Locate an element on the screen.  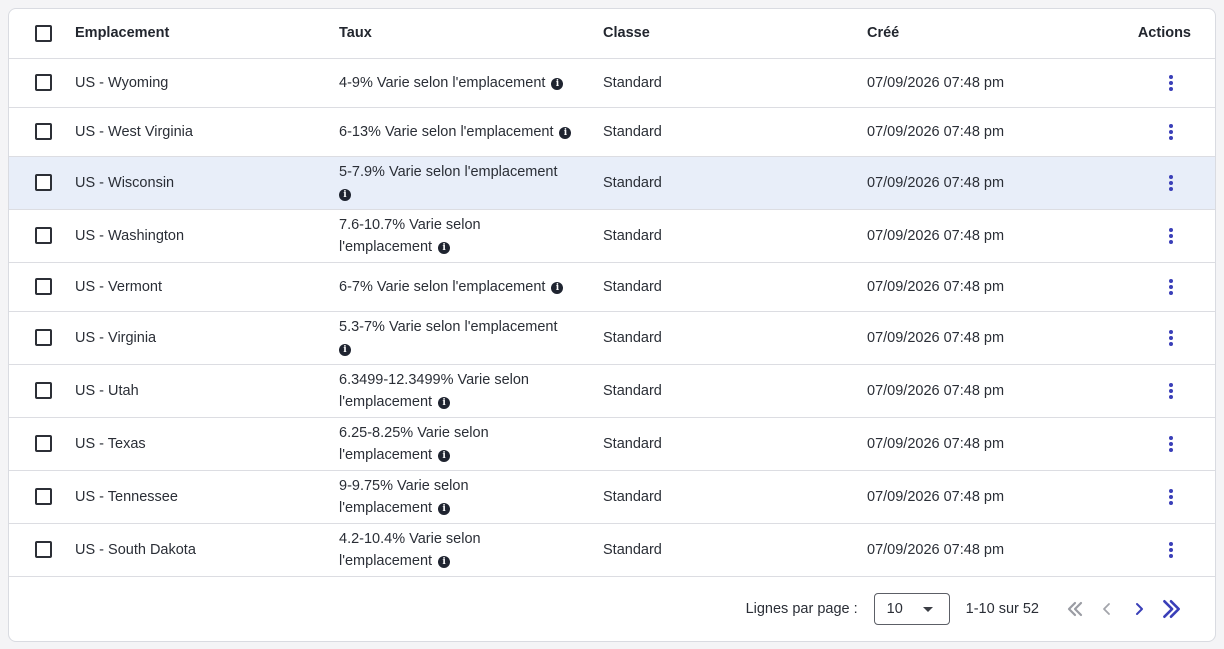
location-cell: US - Washington is located at coordinates (207, 236).